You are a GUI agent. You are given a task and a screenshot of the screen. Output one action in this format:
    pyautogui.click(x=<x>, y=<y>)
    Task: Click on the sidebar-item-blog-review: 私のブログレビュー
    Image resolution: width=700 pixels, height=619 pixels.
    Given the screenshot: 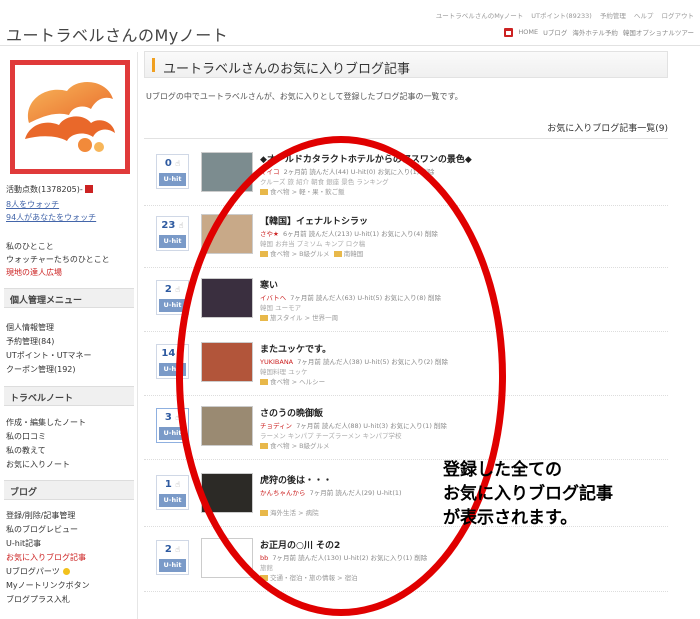 What is the action you would take?
    pyautogui.click(x=42, y=529)
    